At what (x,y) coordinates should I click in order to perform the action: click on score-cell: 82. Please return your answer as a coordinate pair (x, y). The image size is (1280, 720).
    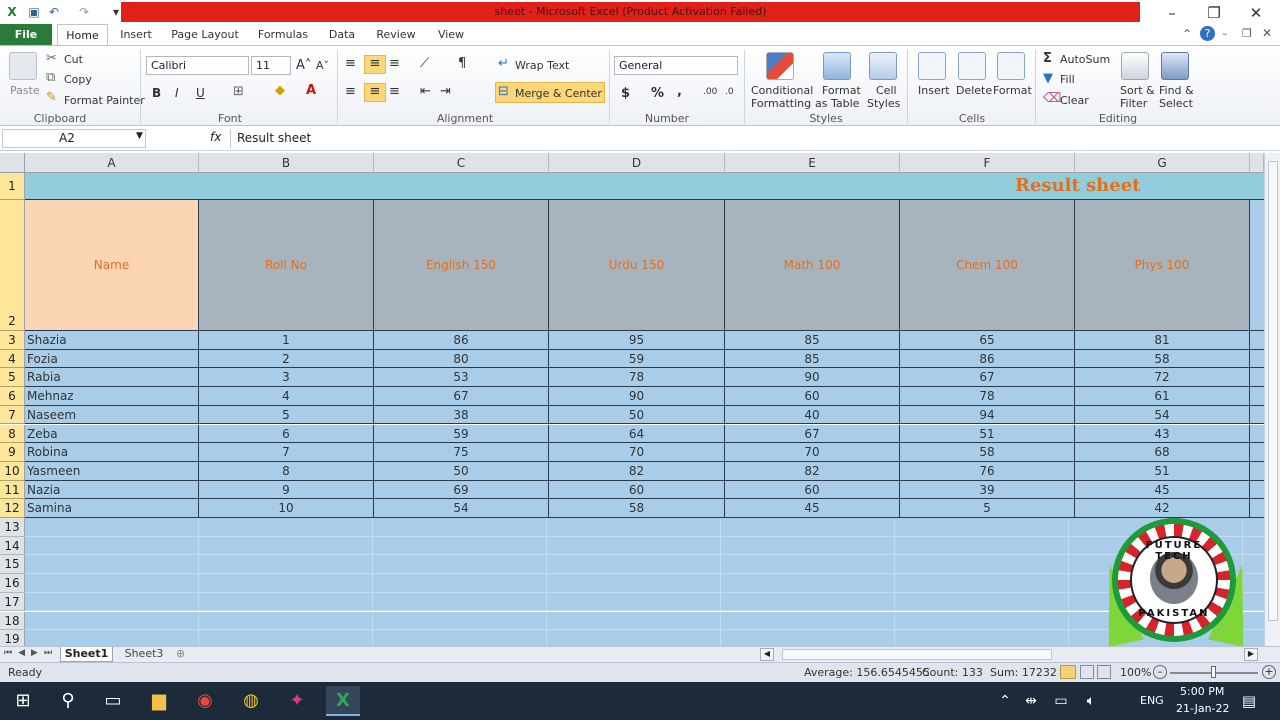
    Looking at the image, I should click on (637, 471).